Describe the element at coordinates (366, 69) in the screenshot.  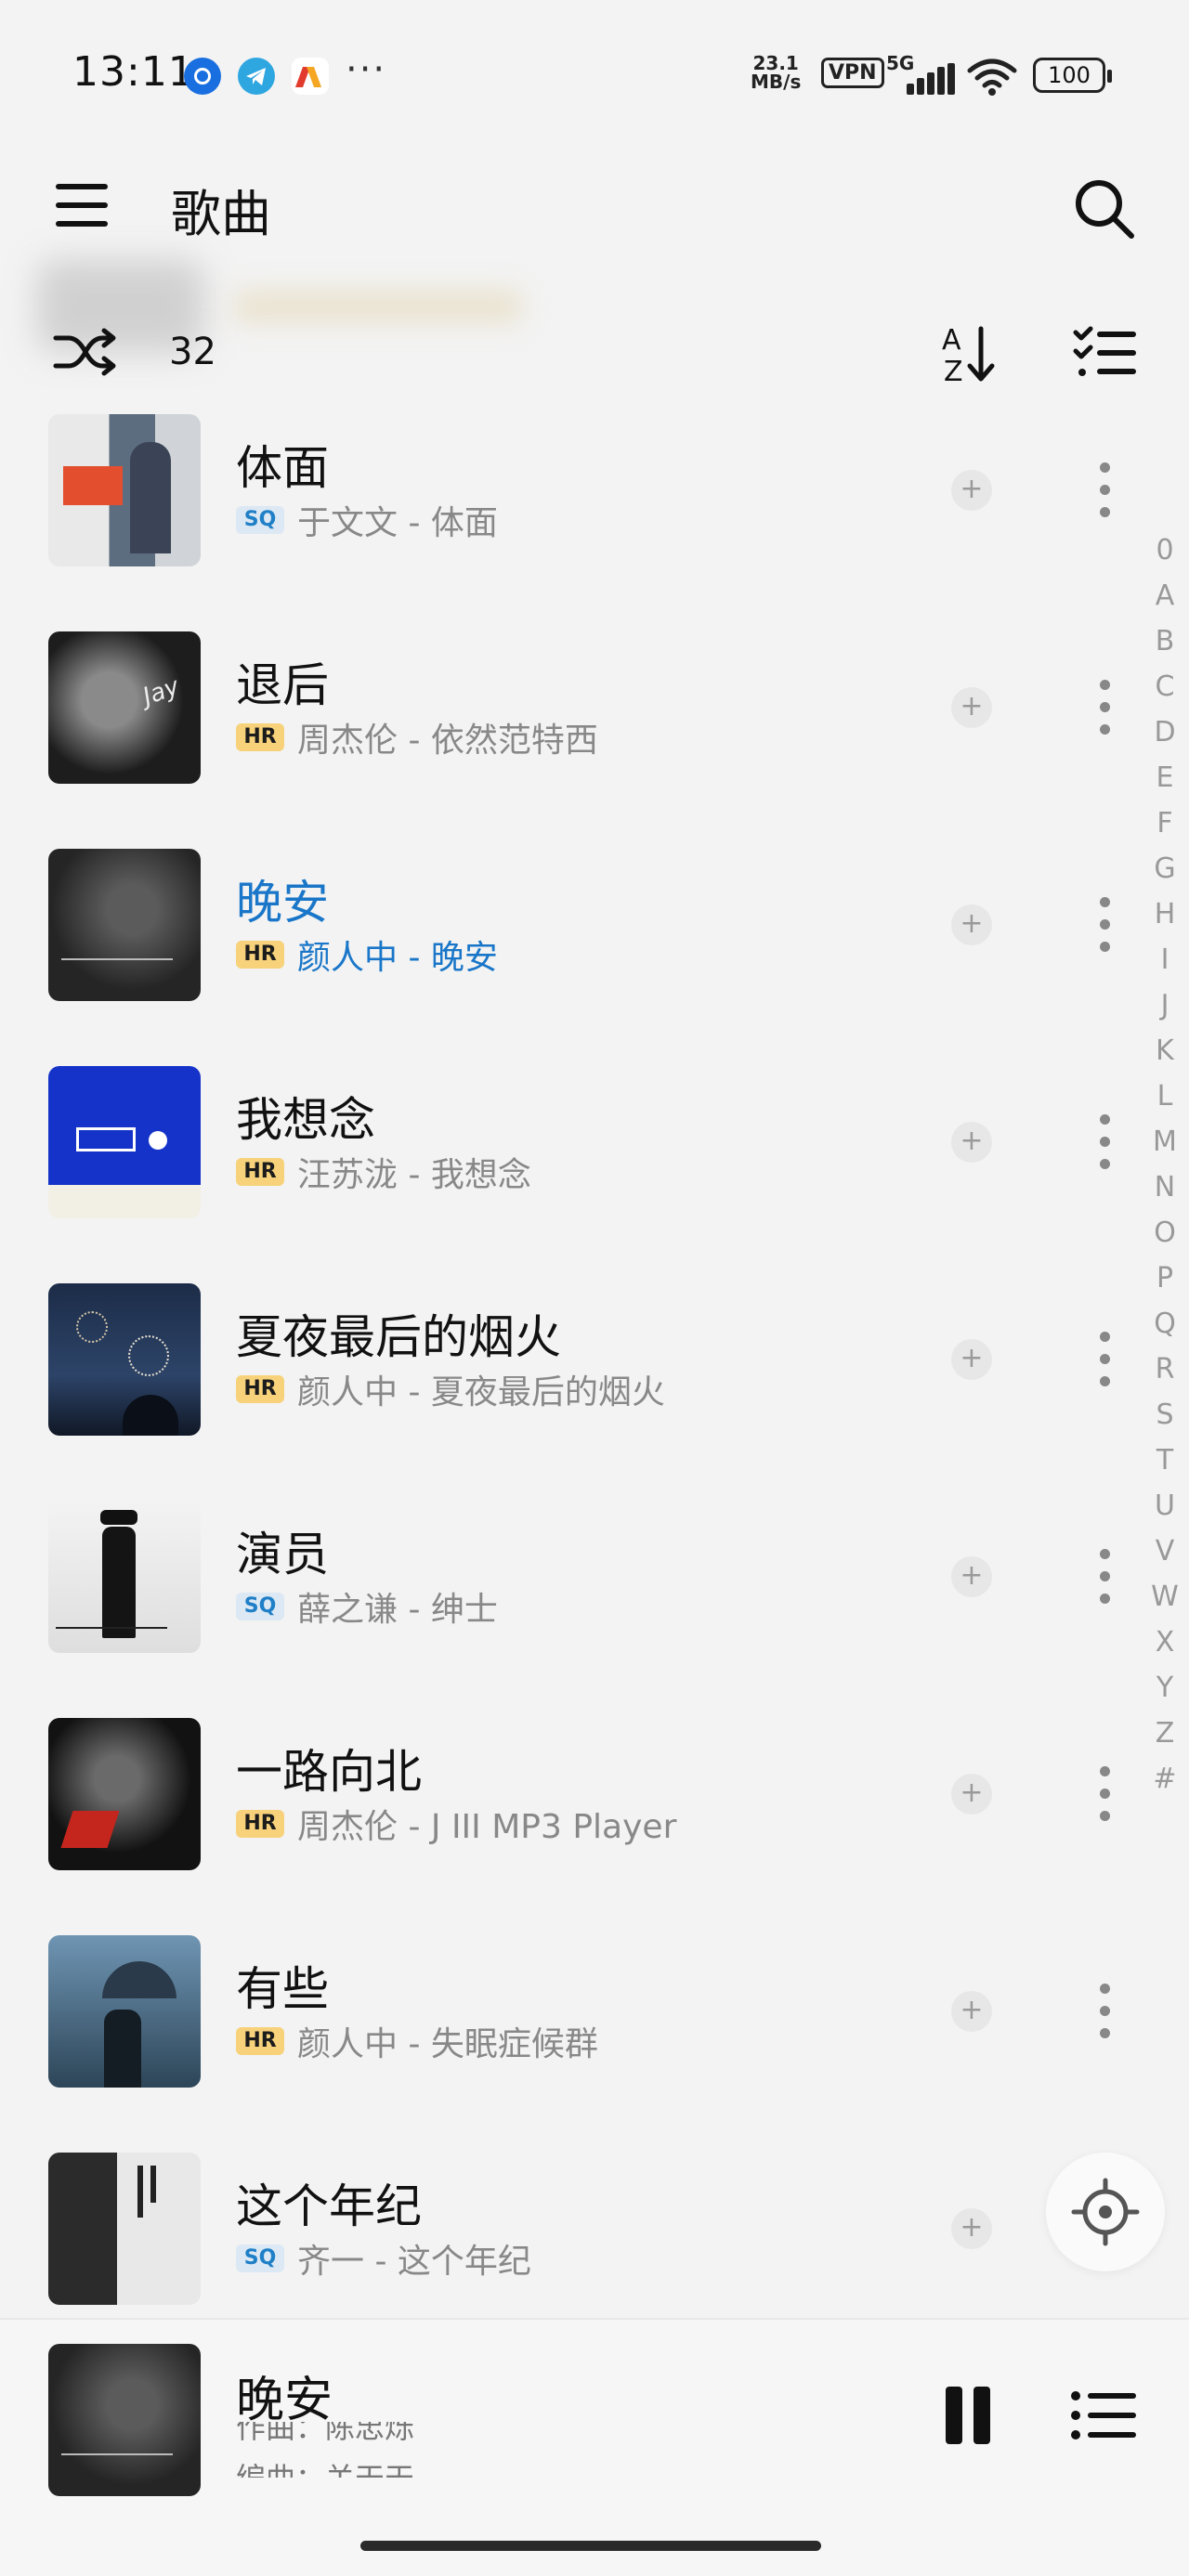
I see `more-notifications-icon: ···` at that location.